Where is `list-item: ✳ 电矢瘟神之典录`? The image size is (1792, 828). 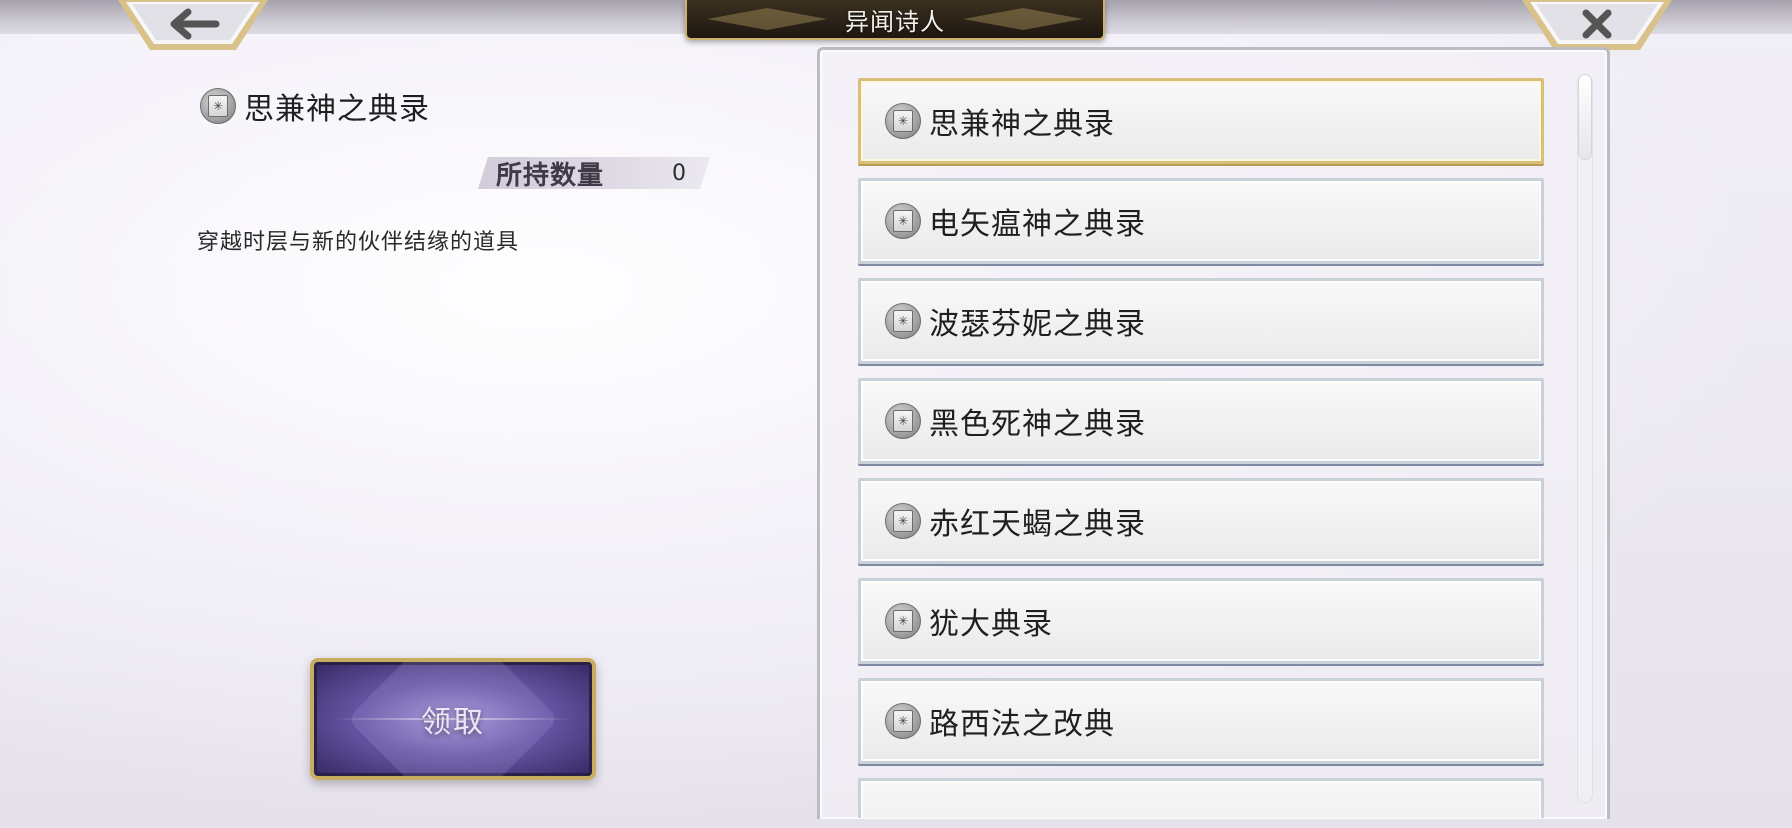
list-item: ✳ 电矢瘟神之典录 is located at coordinates (1201, 221).